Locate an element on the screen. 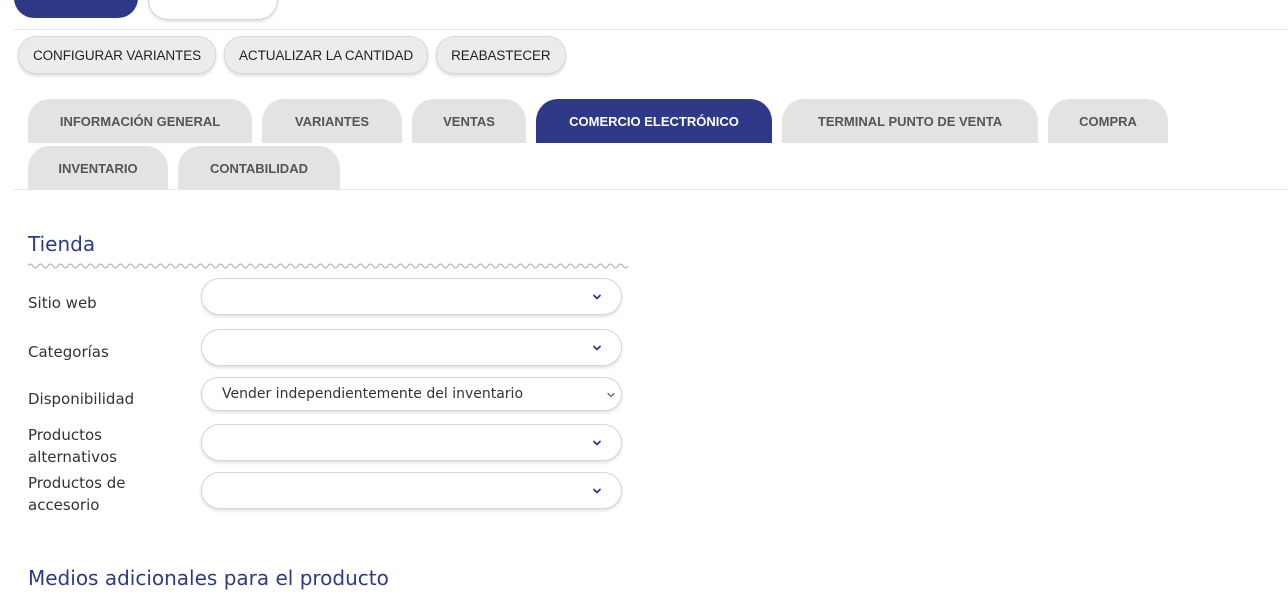  replenish-button: REABASTECER is located at coordinates (501, 55).